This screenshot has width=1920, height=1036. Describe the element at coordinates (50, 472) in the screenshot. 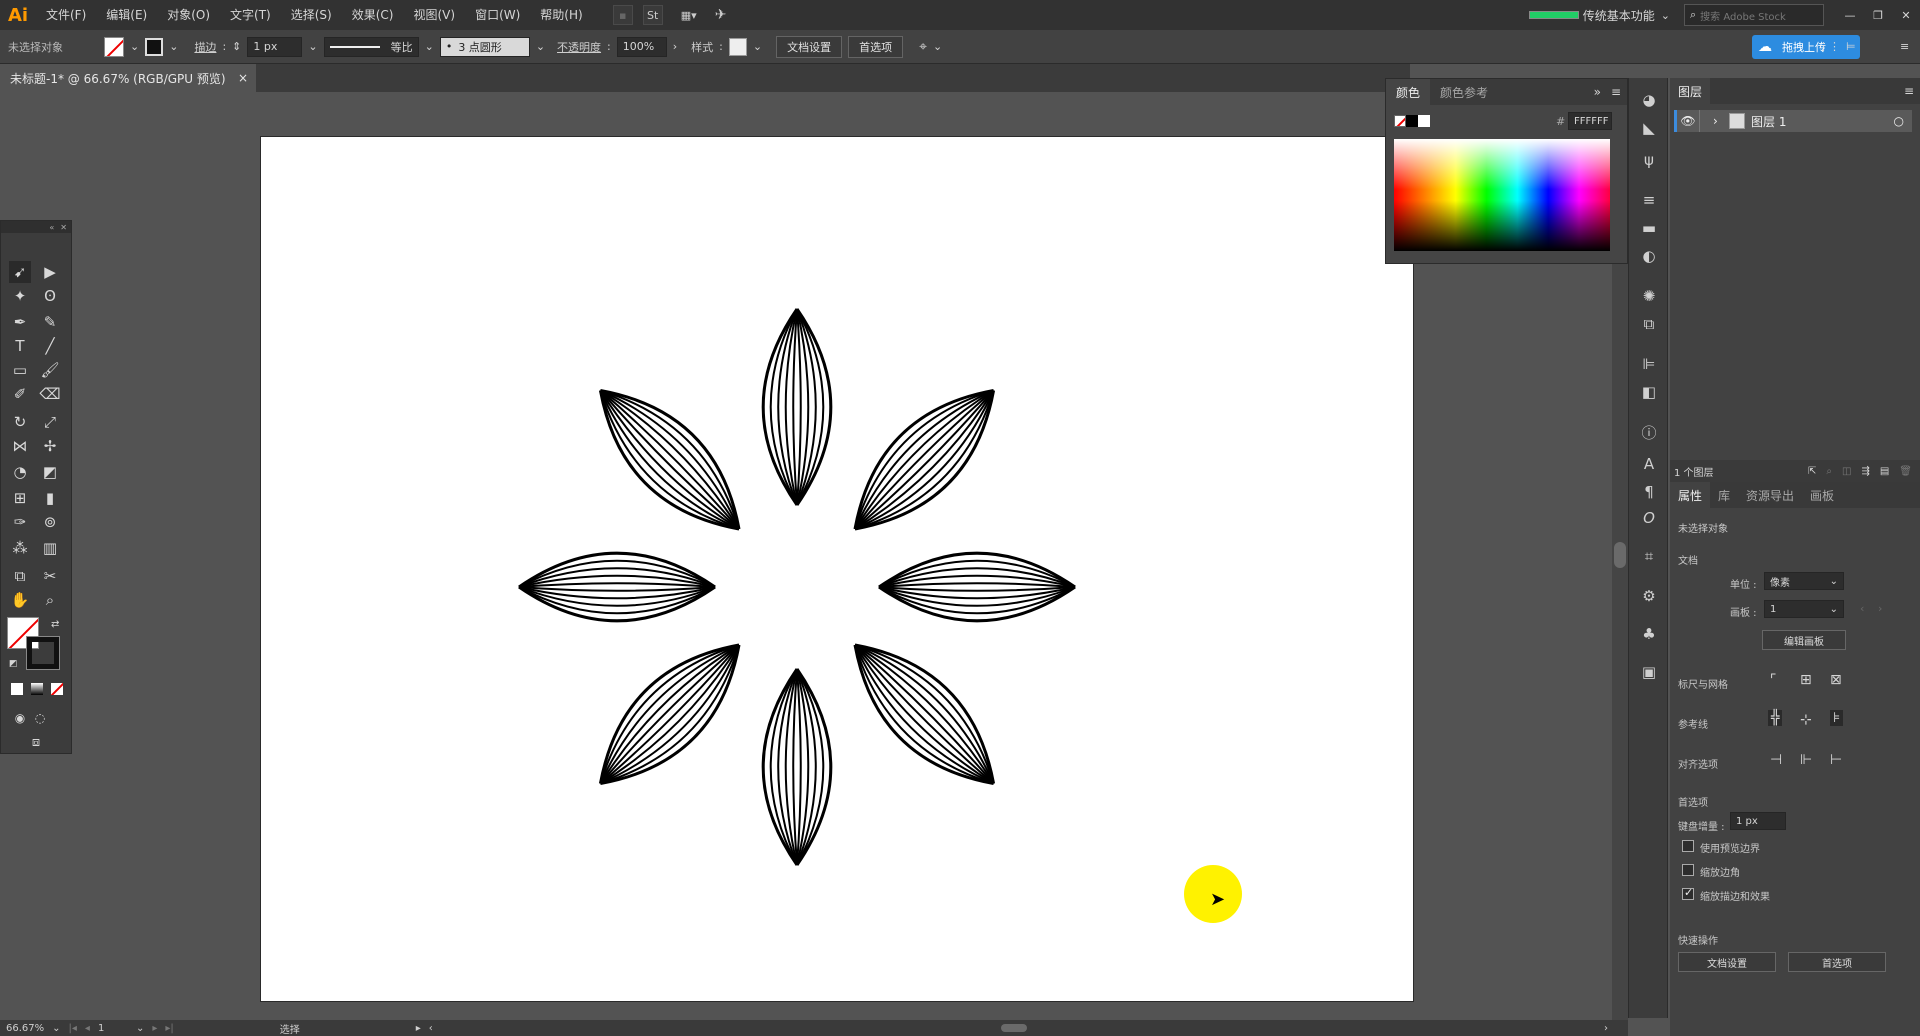

I see `perspective-grid-tool-icon: ◩` at that location.